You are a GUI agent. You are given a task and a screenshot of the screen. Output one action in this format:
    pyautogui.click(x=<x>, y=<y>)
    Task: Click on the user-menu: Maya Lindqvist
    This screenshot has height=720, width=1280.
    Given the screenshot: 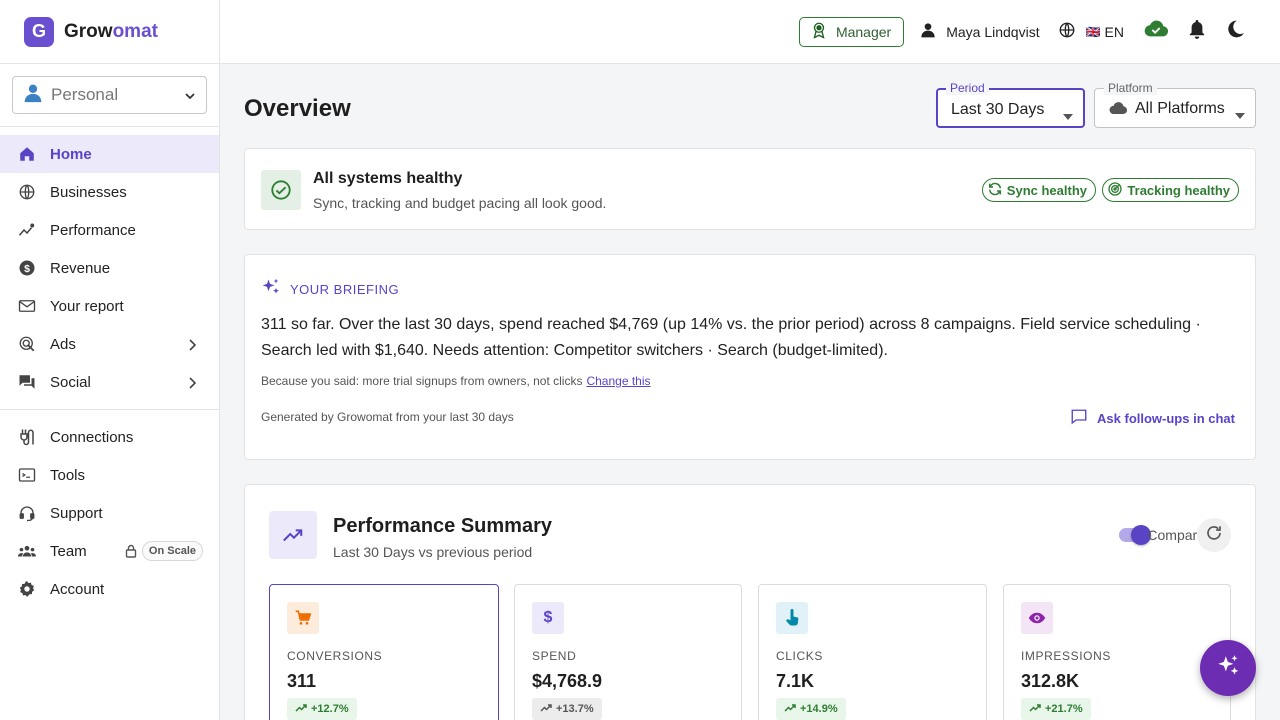 What is the action you would take?
    pyautogui.click(x=980, y=31)
    